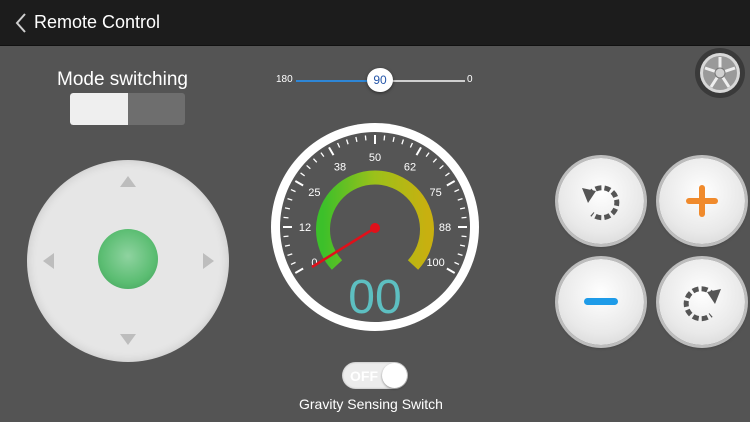 The image size is (750, 422). I want to click on speedometer-gauge: 012253850627588100 00, so click(375, 227).